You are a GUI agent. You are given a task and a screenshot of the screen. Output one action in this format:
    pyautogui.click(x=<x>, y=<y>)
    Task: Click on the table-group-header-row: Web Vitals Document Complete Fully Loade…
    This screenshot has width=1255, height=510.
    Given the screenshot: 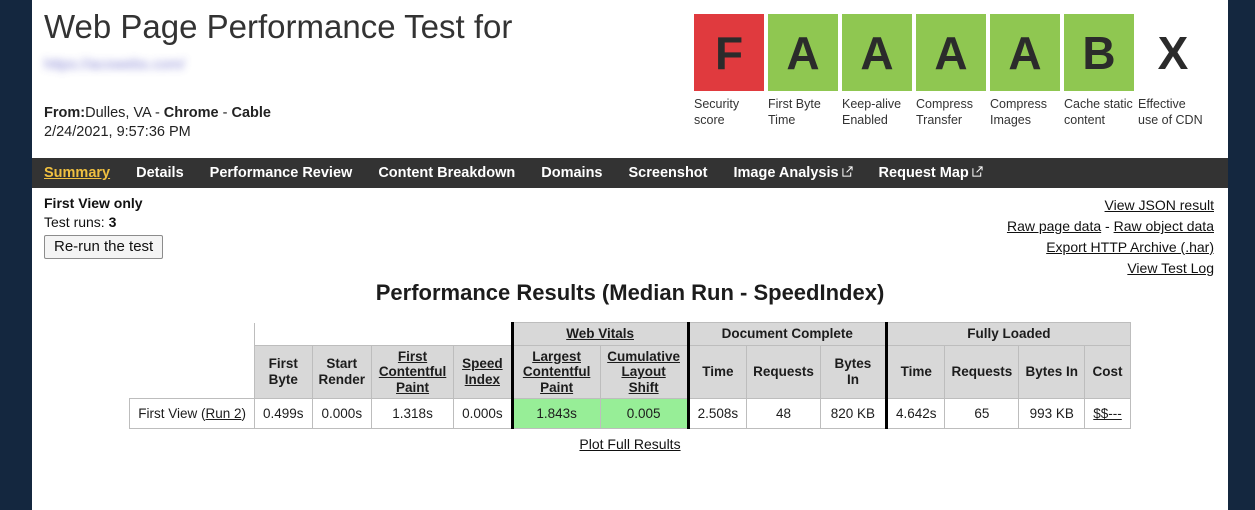 What is the action you would take?
    pyautogui.click(x=630, y=334)
    